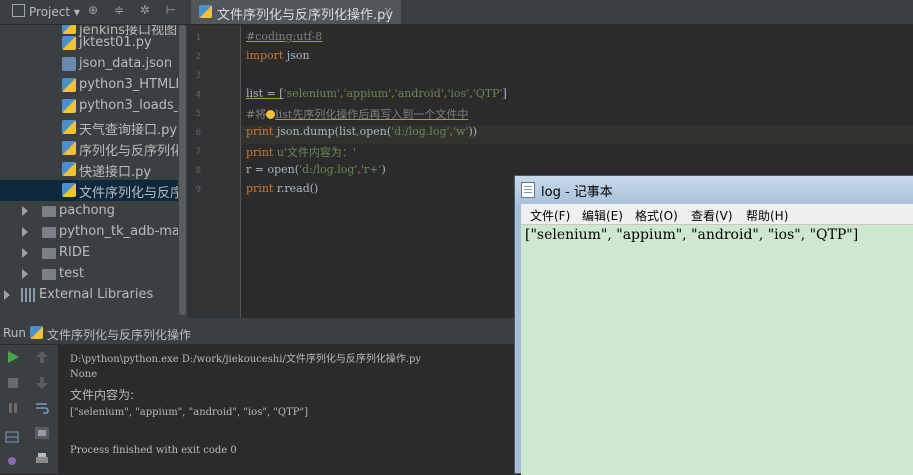 The image size is (913, 475). I want to click on project-icon, so click(18, 10).